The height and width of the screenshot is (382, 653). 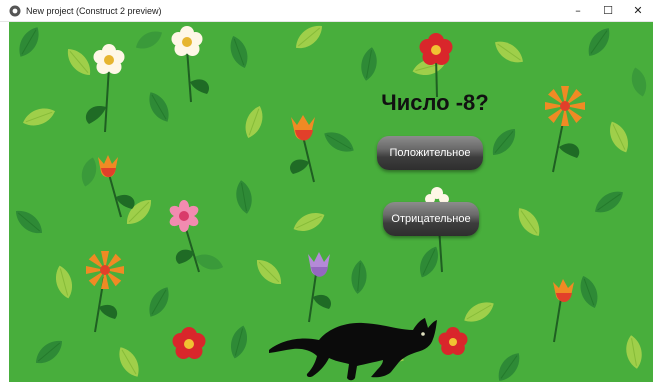 What do you see at coordinates (430, 153) in the screenshot?
I see `positive-answer-button: Положительное` at bounding box center [430, 153].